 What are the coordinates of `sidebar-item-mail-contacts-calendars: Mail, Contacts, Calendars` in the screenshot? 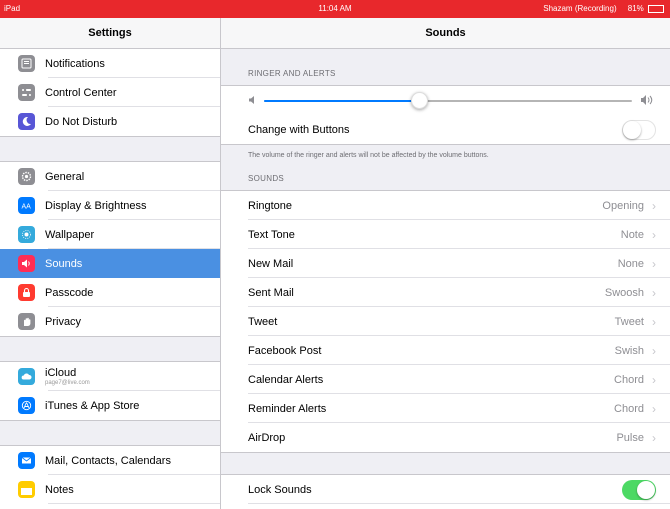 It's located at (110, 460).